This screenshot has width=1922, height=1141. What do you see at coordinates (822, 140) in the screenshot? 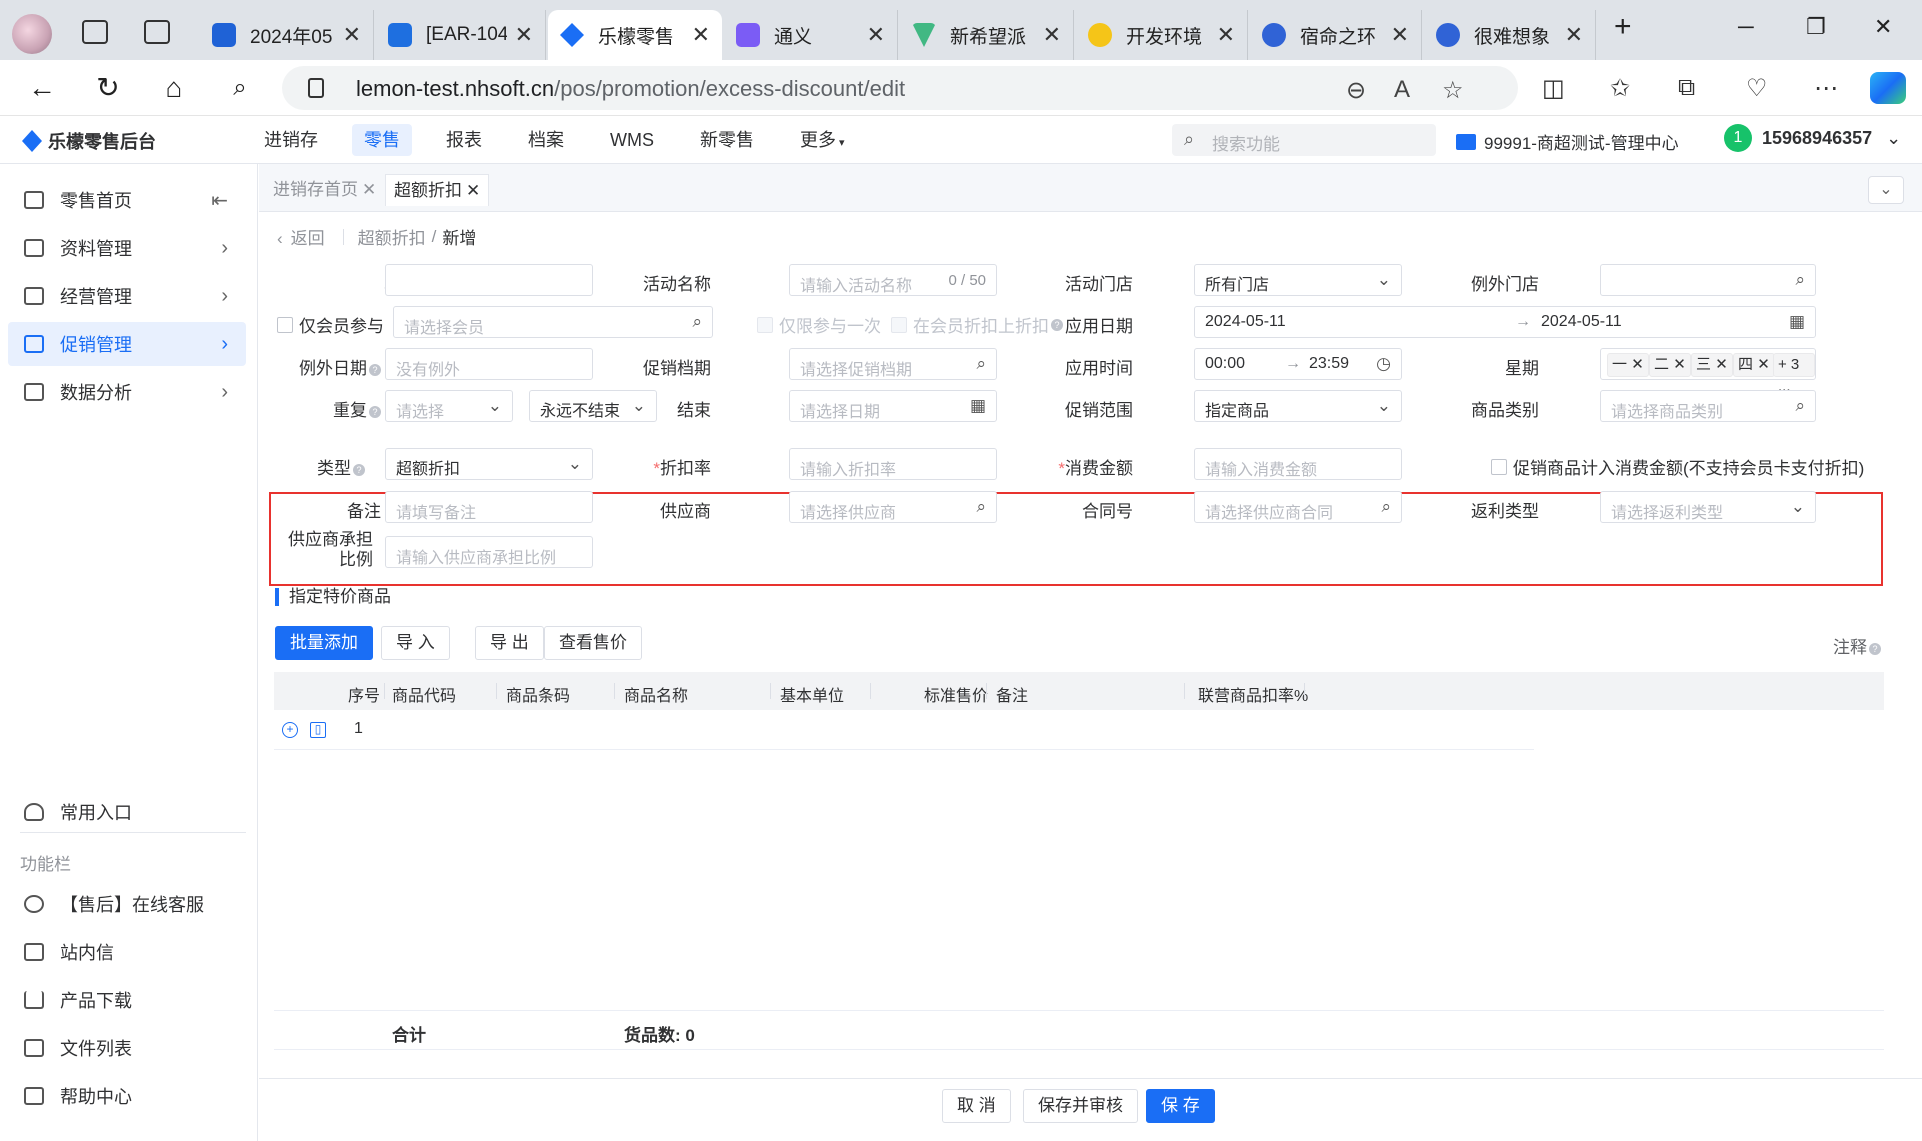
I see `nav-item-more: 更多 ▾` at bounding box center [822, 140].